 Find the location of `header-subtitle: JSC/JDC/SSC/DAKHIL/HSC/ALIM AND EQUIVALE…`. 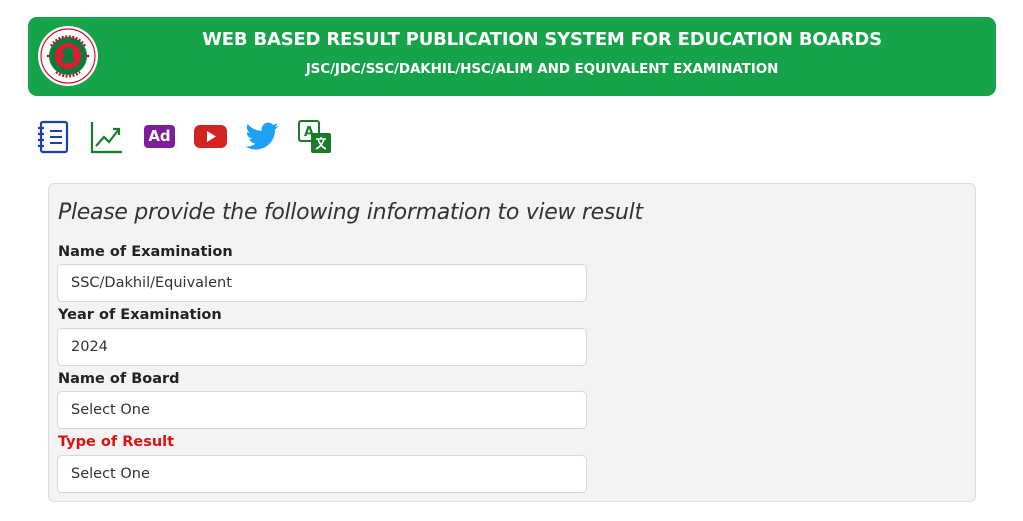

header-subtitle: JSC/JDC/SSC/DAKHIL/HSC/ALIM AND EQUIVALE… is located at coordinates (542, 69).